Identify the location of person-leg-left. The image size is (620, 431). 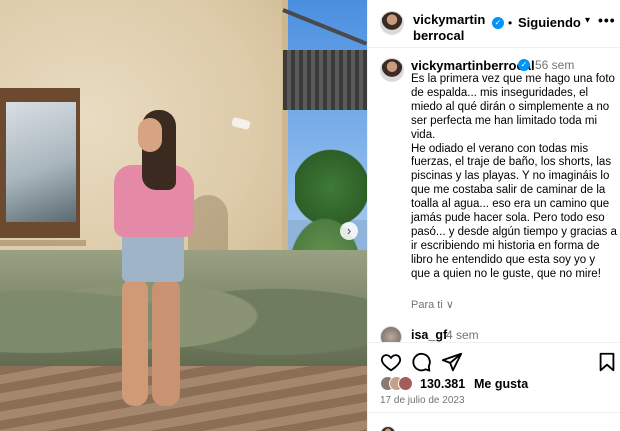
(135, 342).